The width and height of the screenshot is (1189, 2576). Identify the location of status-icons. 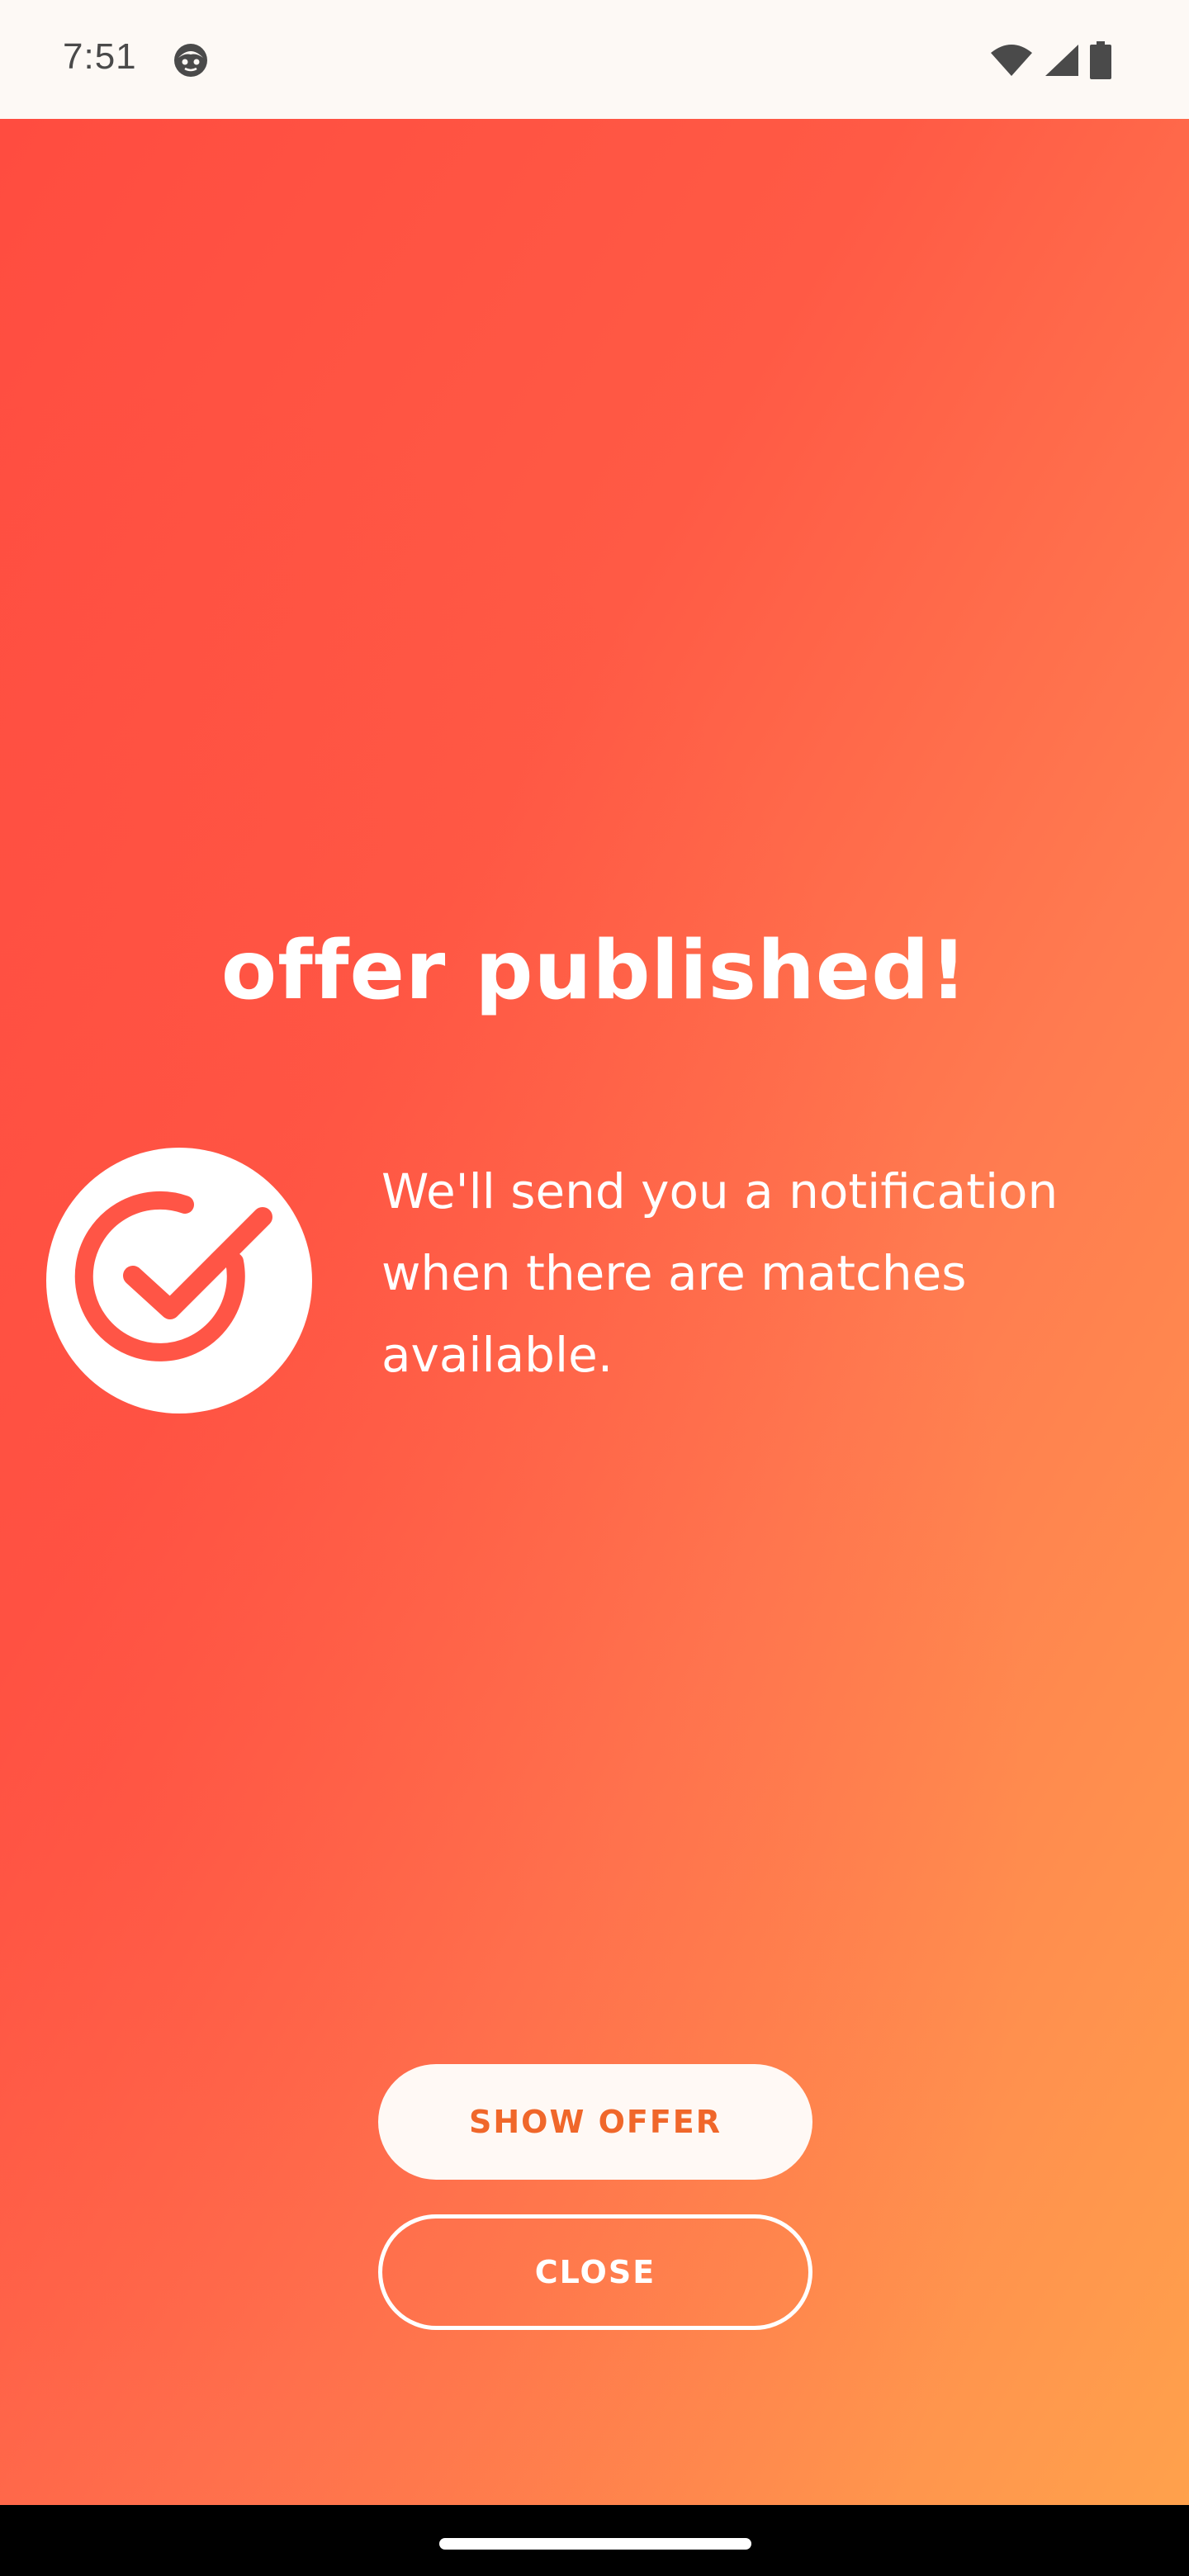
(1050, 62).